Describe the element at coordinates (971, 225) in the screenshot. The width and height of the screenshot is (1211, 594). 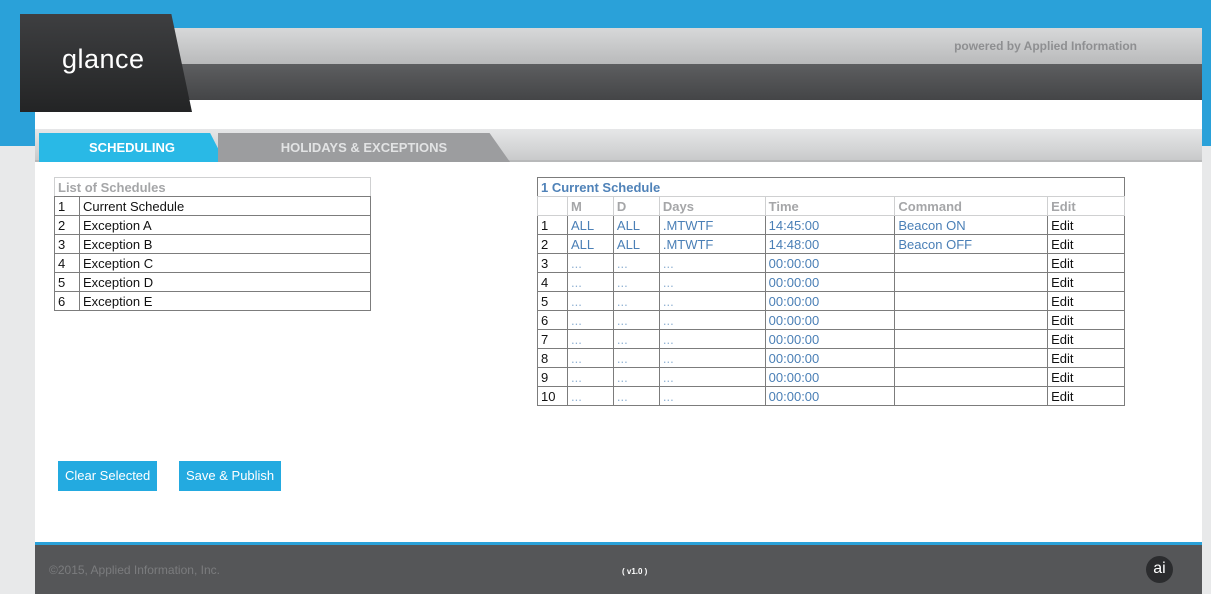
I see `cell-command: Beacon ON` at that location.